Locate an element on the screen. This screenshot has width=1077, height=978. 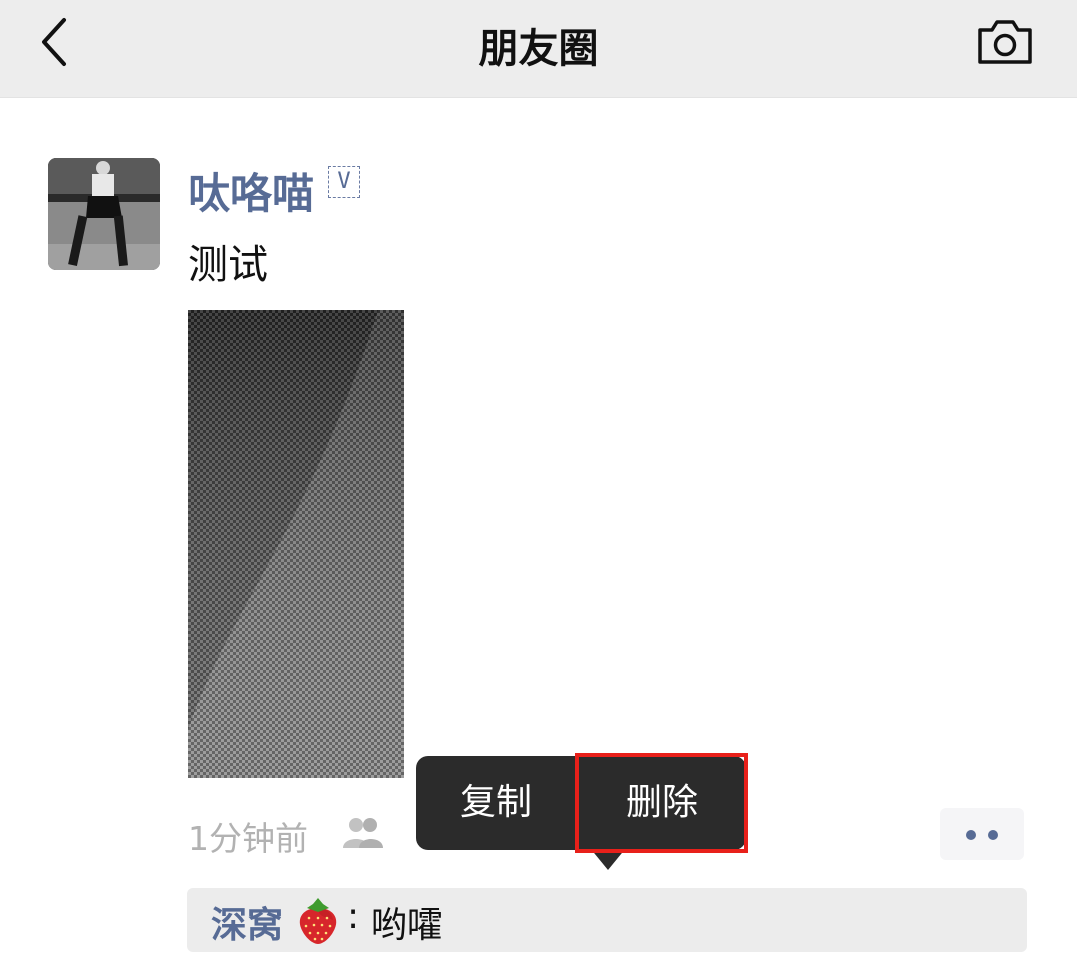
more-dots-icon is located at coordinates (971, 835).